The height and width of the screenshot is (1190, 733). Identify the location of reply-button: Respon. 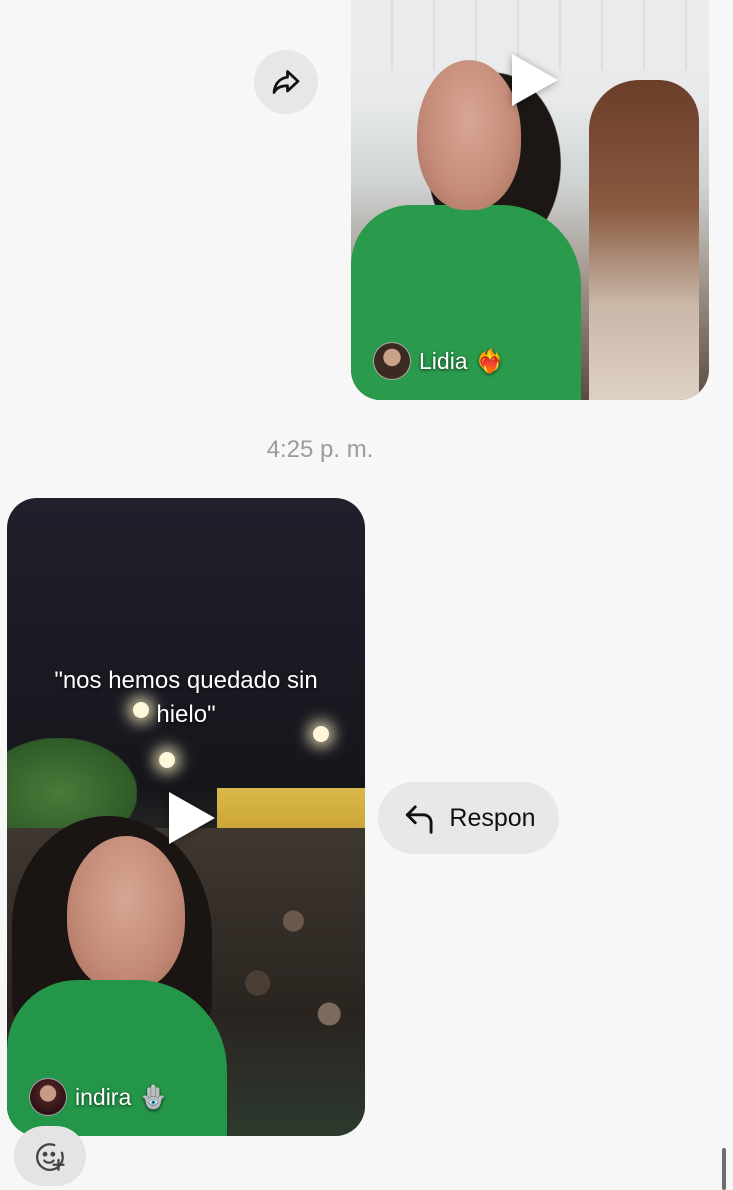
(468, 818).